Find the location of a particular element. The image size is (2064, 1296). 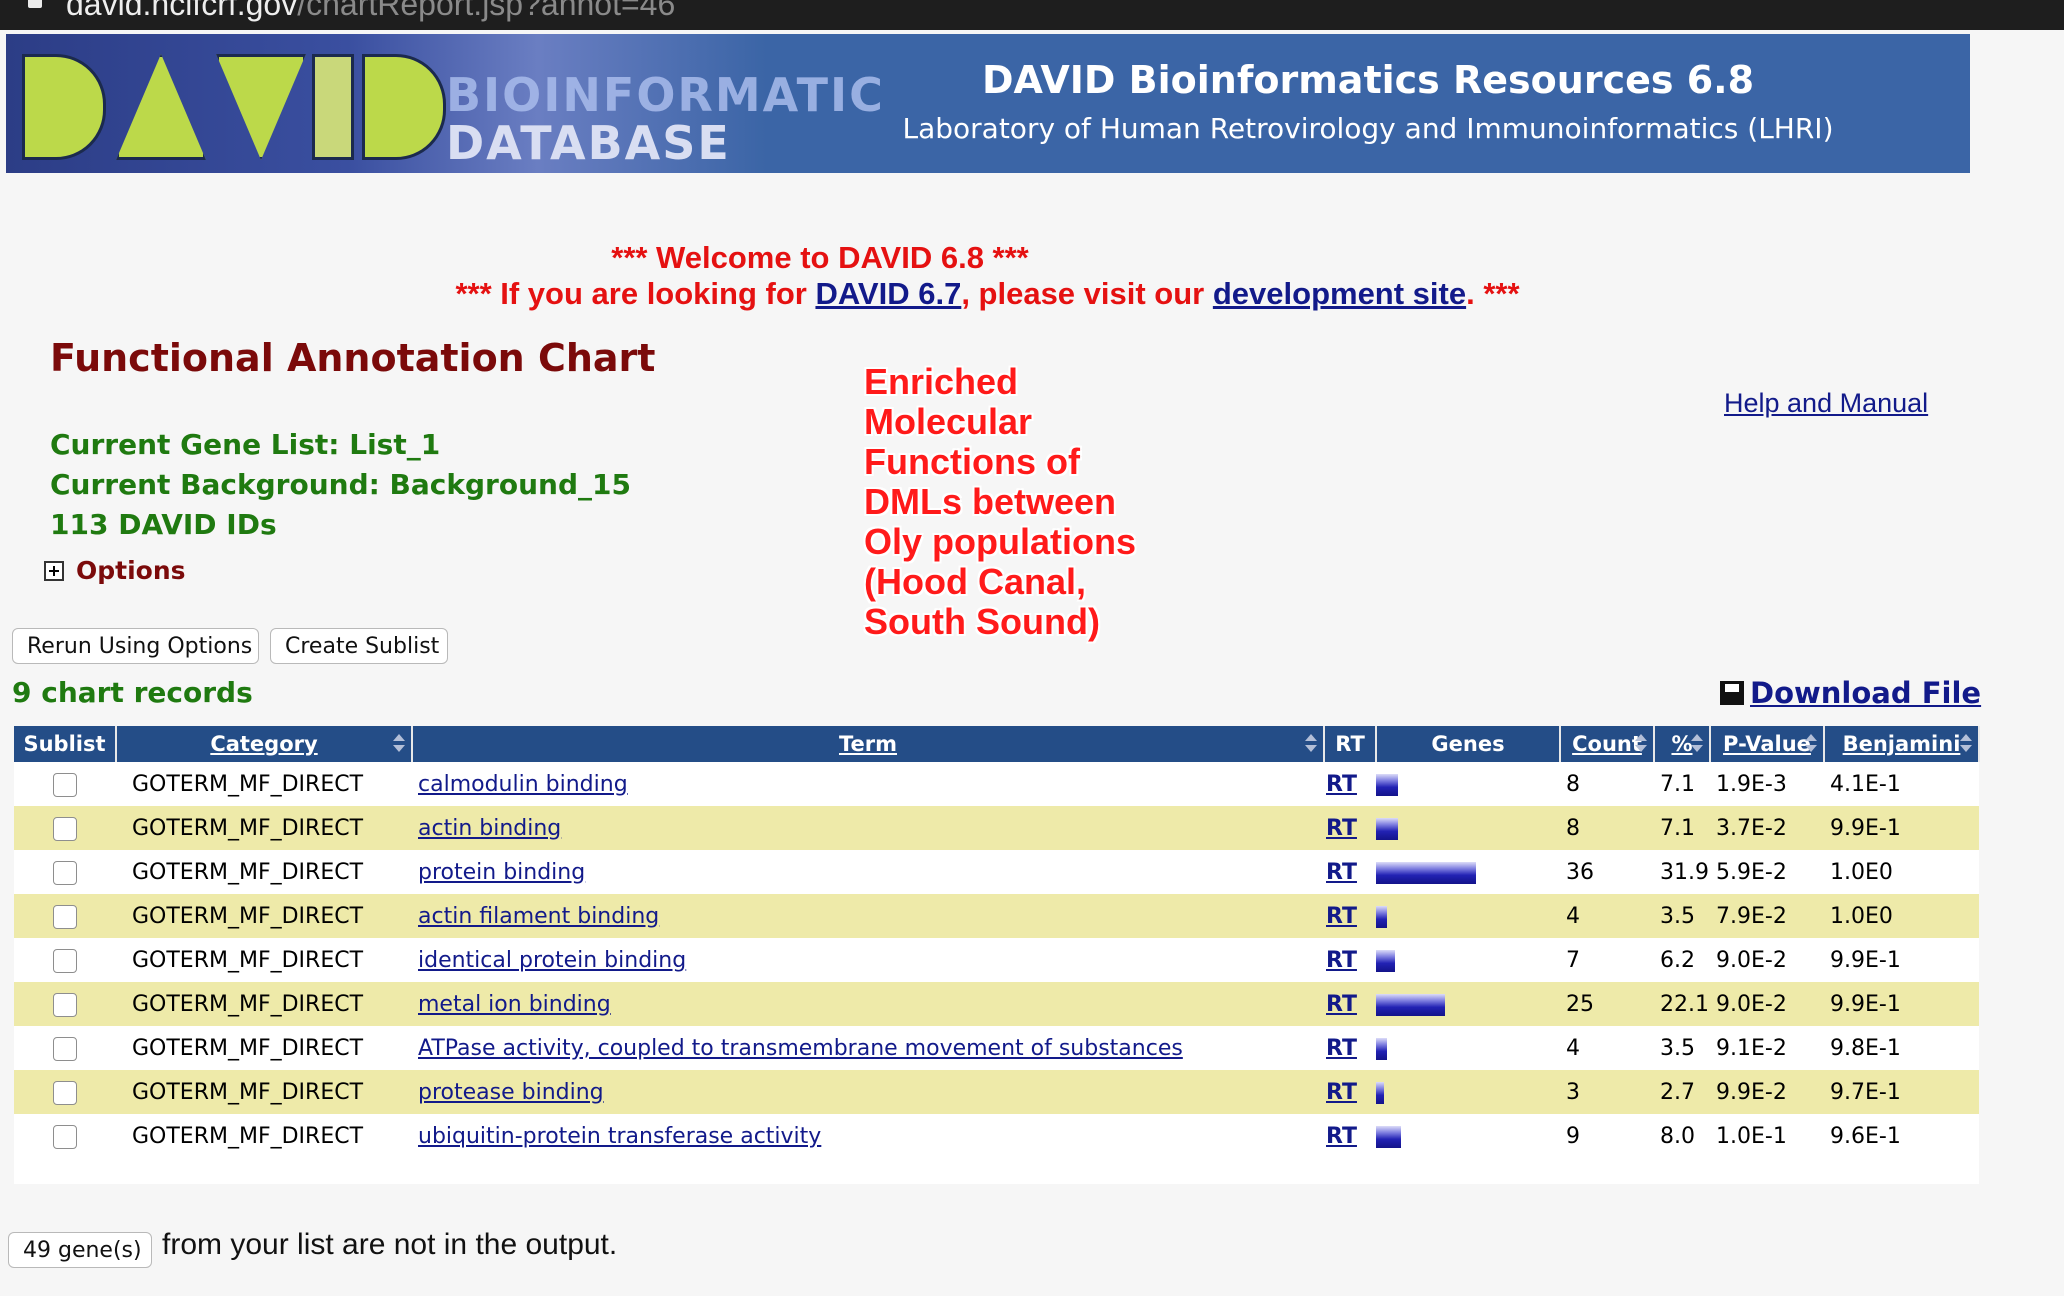

rerun-using-options-button: Rerun Using Options is located at coordinates (135, 646).